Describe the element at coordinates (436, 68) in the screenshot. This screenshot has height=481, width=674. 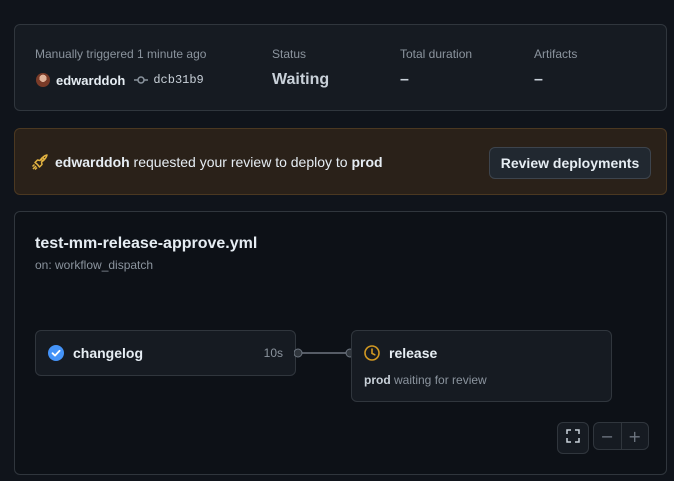
I see `duration-column: Total duration –` at that location.